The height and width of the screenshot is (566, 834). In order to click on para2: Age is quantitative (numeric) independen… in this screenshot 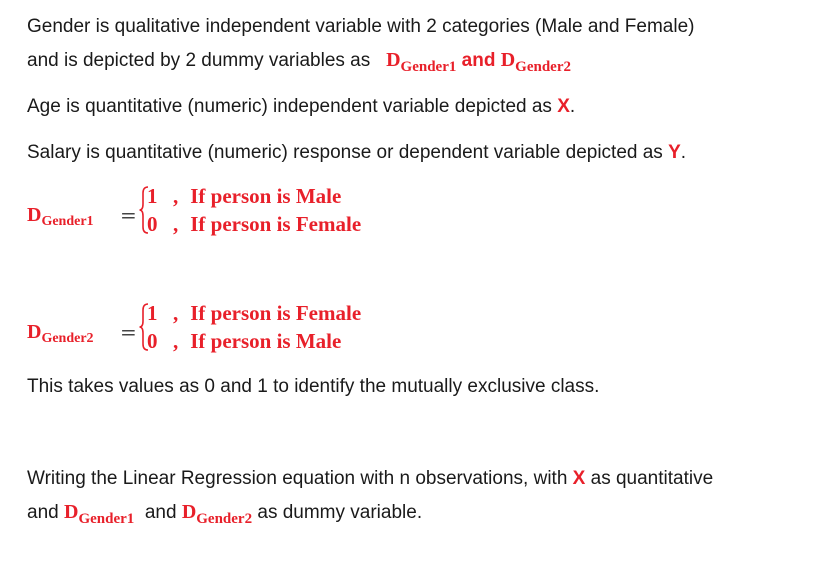, I will do `click(301, 106)`.